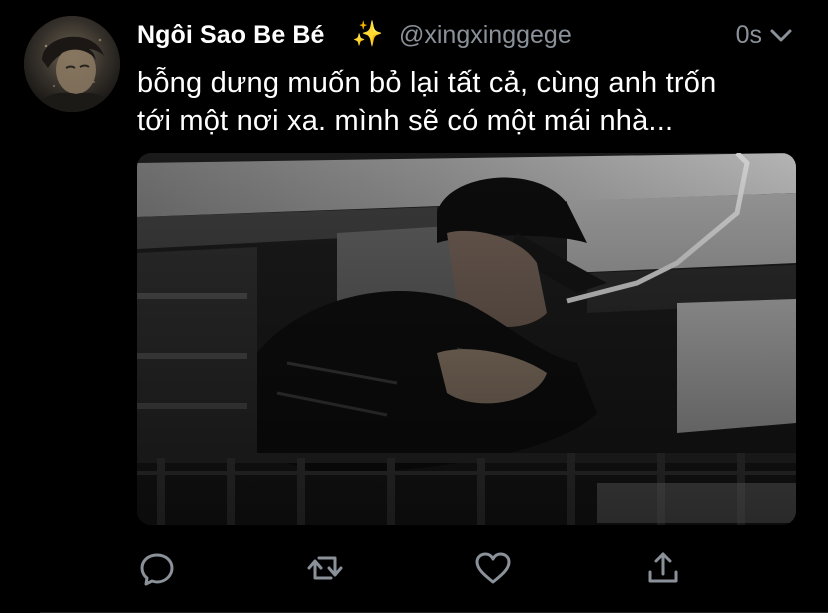 This screenshot has width=828, height=613. Describe the element at coordinates (663, 568) in the screenshot. I see `share-icon` at that location.